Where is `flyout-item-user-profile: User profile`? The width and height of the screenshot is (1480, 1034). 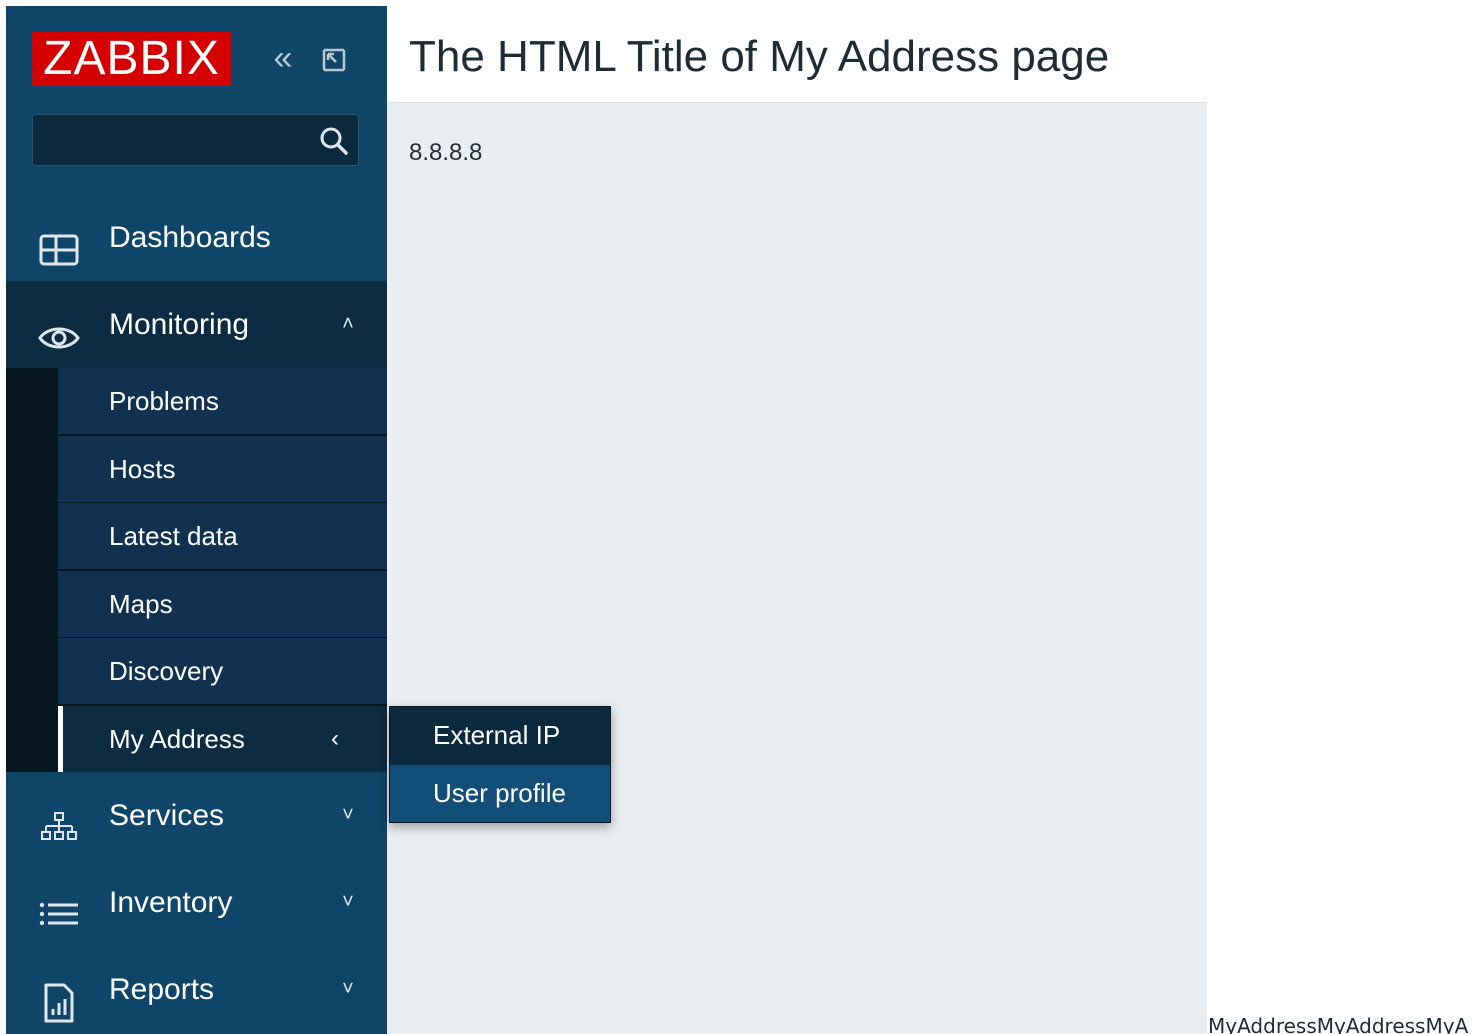
flyout-item-user-profile: User profile is located at coordinates (500, 793).